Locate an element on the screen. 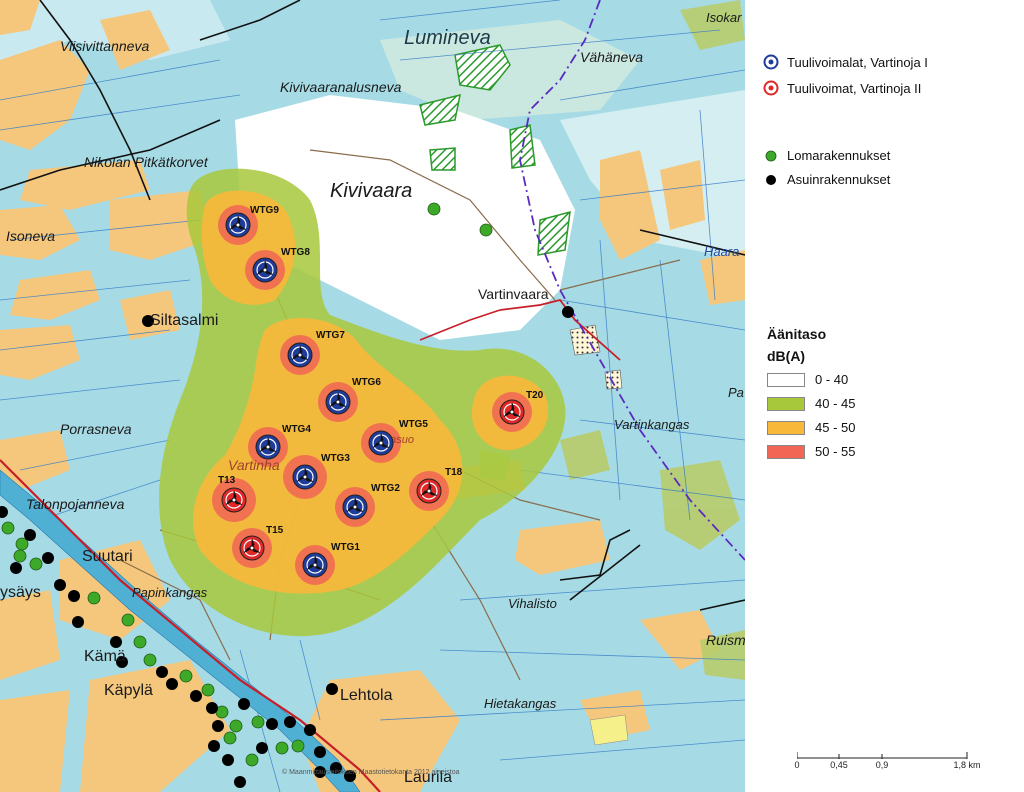 The width and height of the screenshot is (1024, 792). scale-tick: 0 is located at coordinates (797, 765).